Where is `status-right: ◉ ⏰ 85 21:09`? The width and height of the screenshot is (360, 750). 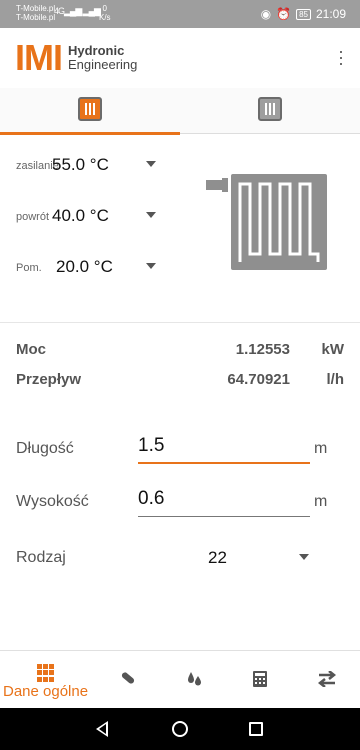 status-right: ◉ ⏰ 85 21:09 is located at coordinates (303, 14).